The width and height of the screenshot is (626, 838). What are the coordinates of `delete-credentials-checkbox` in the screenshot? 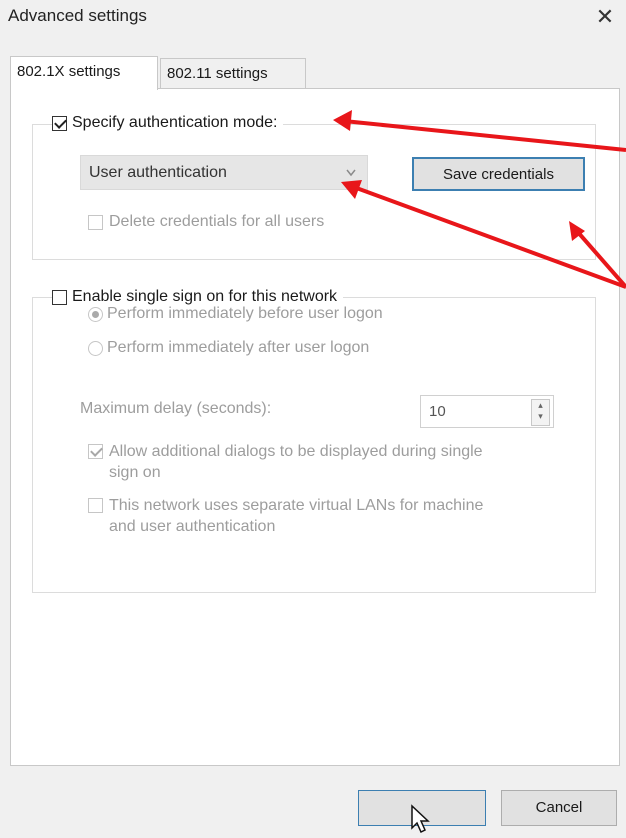 It's located at (95, 222).